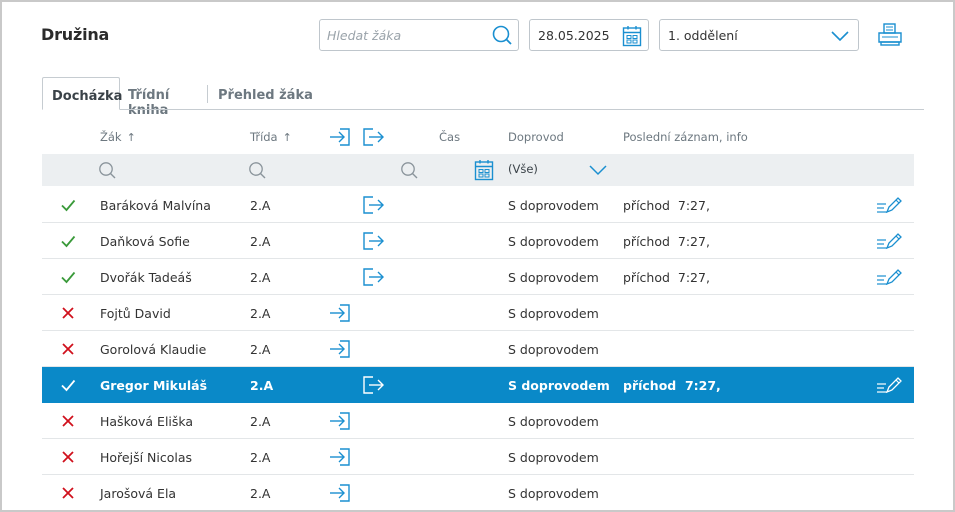 This screenshot has height=512, width=955. I want to click on tabs-underline, so click(483, 109).